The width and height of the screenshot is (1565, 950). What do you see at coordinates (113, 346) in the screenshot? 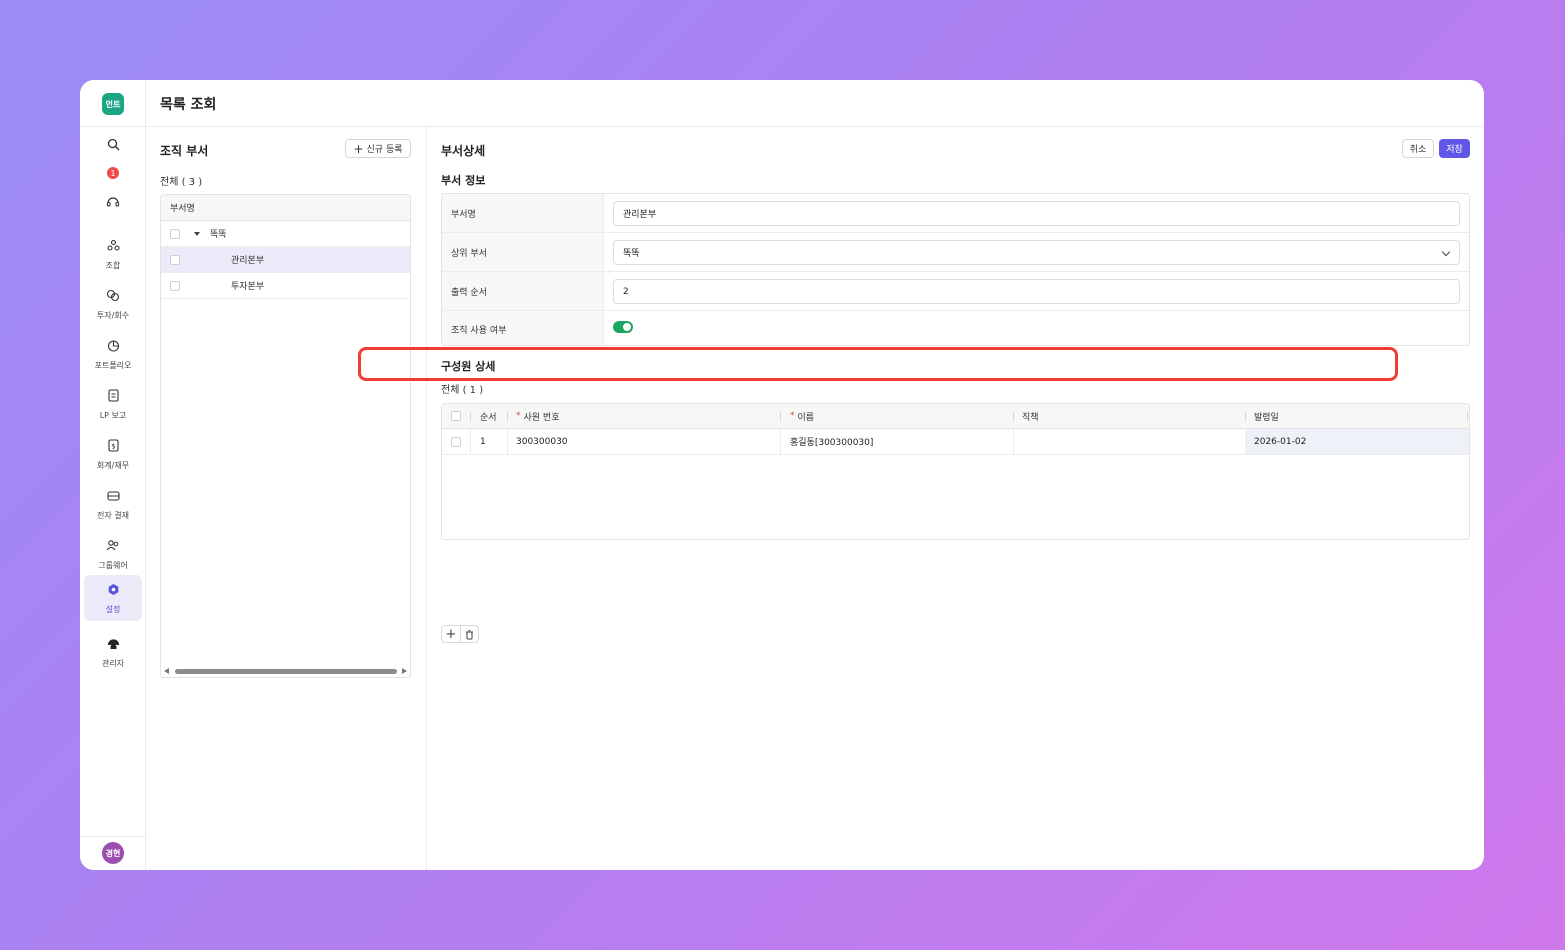
I see `portfolio-icon` at bounding box center [113, 346].